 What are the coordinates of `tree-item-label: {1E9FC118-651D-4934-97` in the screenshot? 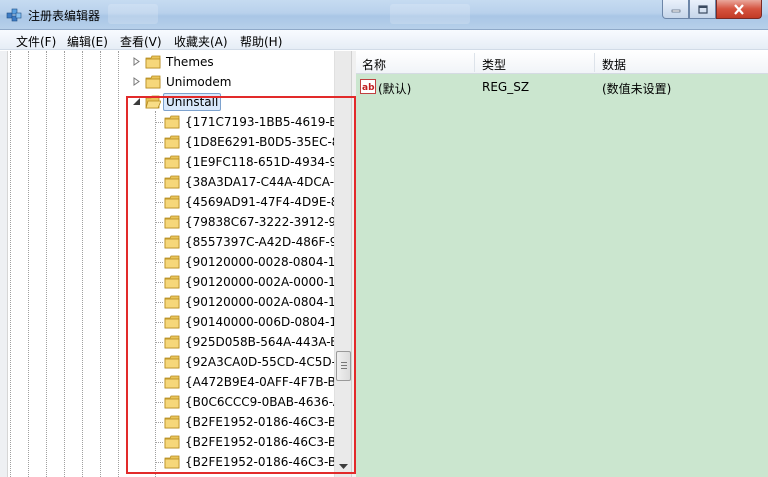 It's located at (265, 162).